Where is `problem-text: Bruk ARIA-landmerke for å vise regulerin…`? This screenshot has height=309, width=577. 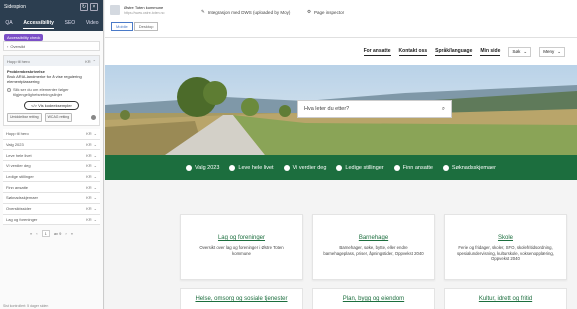
problem-text: Bruk ARIA-landmerke for å vise regulerin… is located at coordinates (44, 79).